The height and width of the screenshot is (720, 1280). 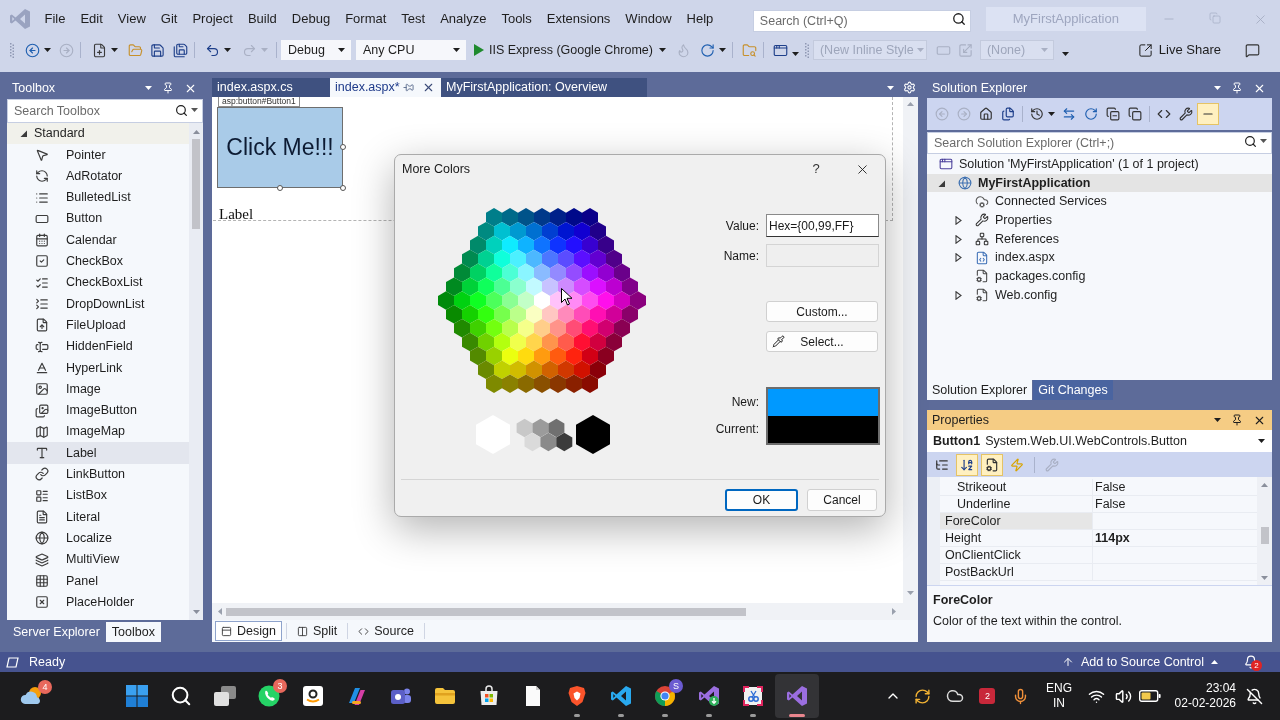 What do you see at coordinates (386, 631) in the screenshot?
I see `view-tab: Source` at bounding box center [386, 631].